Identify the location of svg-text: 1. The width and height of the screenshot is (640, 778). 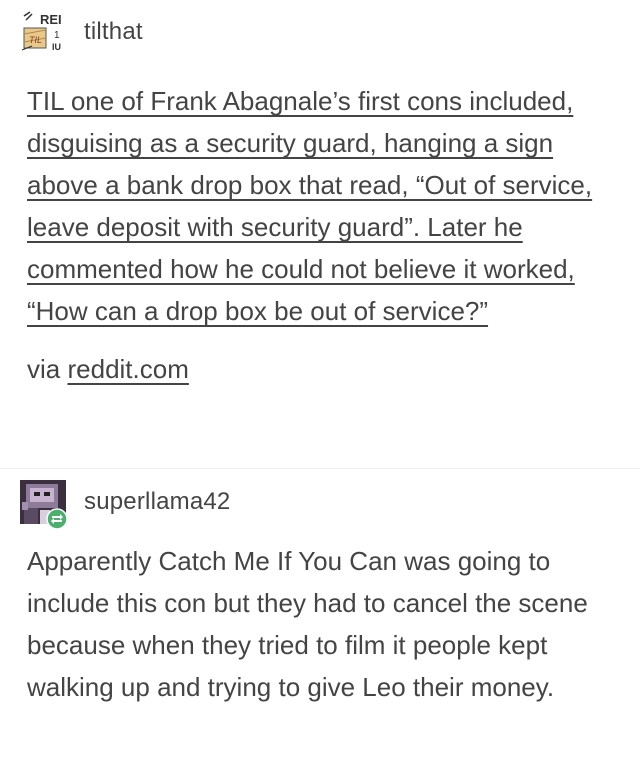
(57, 35).